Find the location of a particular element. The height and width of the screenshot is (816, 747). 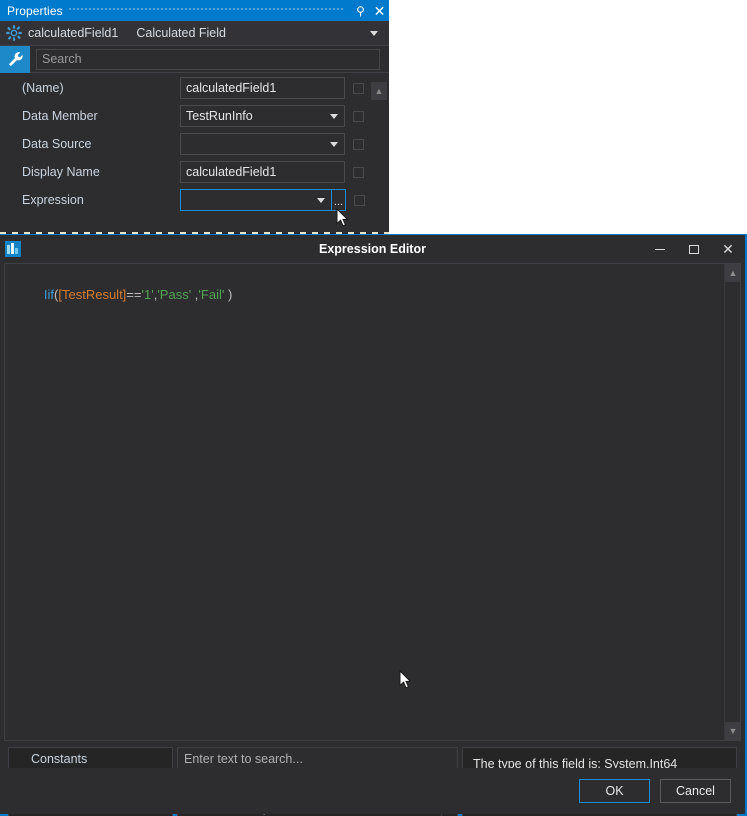

editor-vertical-scrollbar: ▲ ▼ is located at coordinates (732, 502).